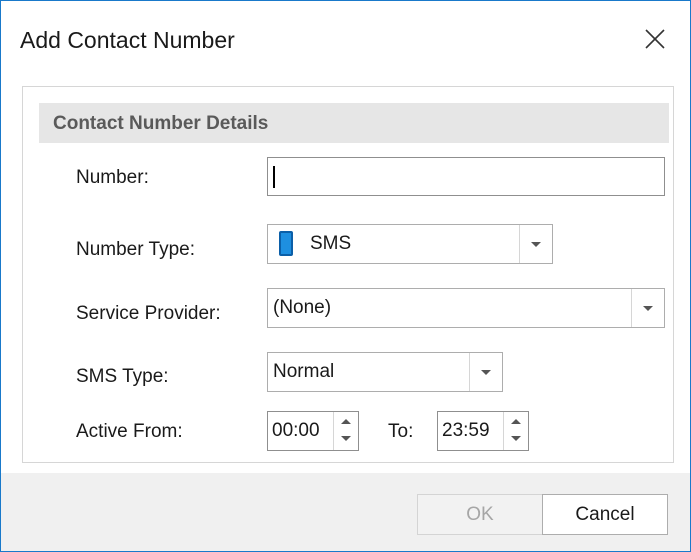 This screenshot has width=691, height=552. Describe the element at coordinates (122, 376) in the screenshot. I see `sms-type-label: SMS Type:` at that location.